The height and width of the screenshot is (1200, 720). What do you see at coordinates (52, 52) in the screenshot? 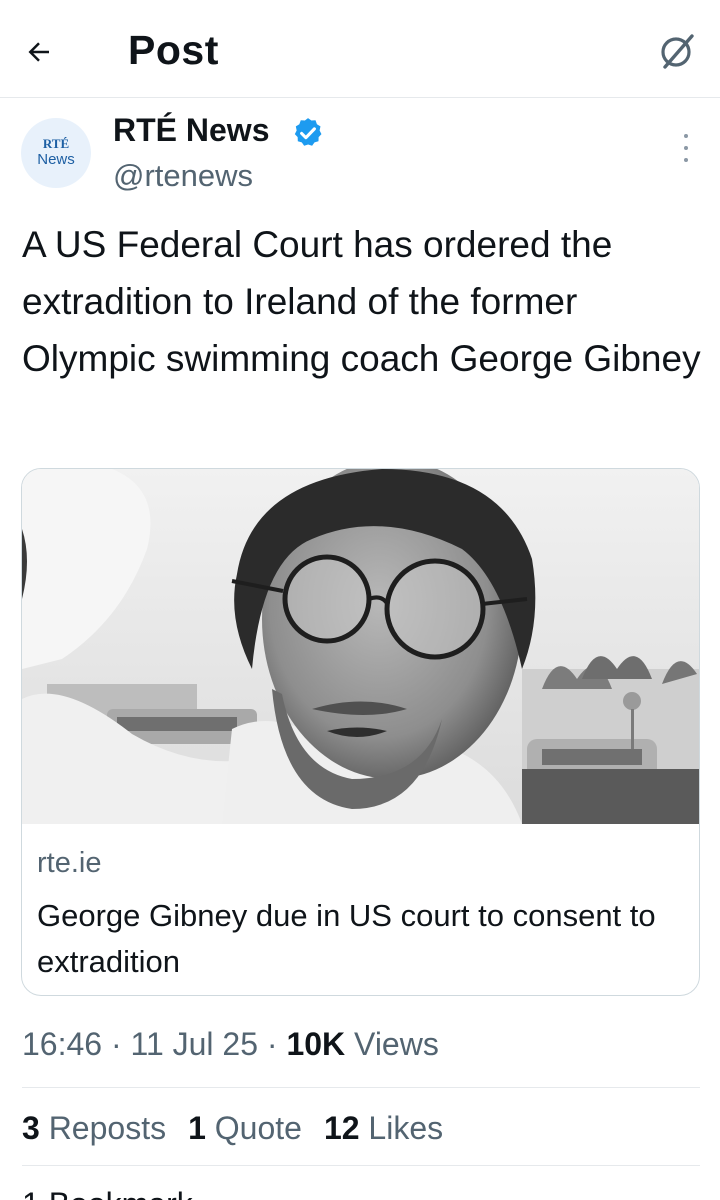
I see `back-button` at bounding box center [52, 52].